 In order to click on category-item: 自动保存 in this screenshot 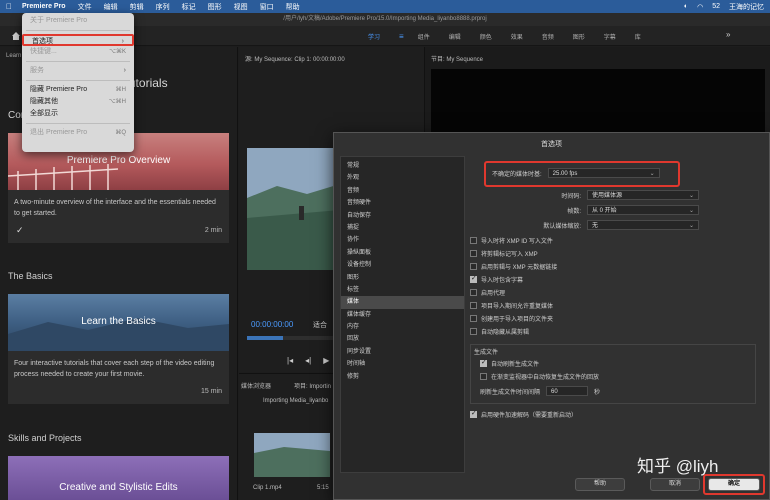, I will do `click(402, 216)`.